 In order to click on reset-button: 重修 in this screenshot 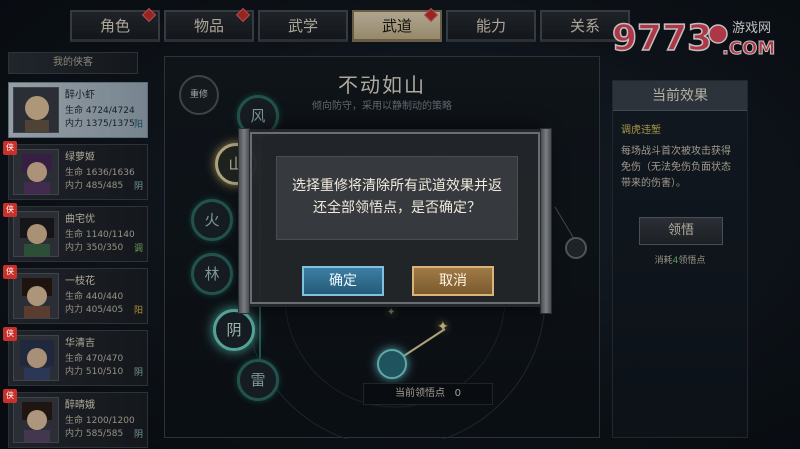, I will do `click(199, 95)`.